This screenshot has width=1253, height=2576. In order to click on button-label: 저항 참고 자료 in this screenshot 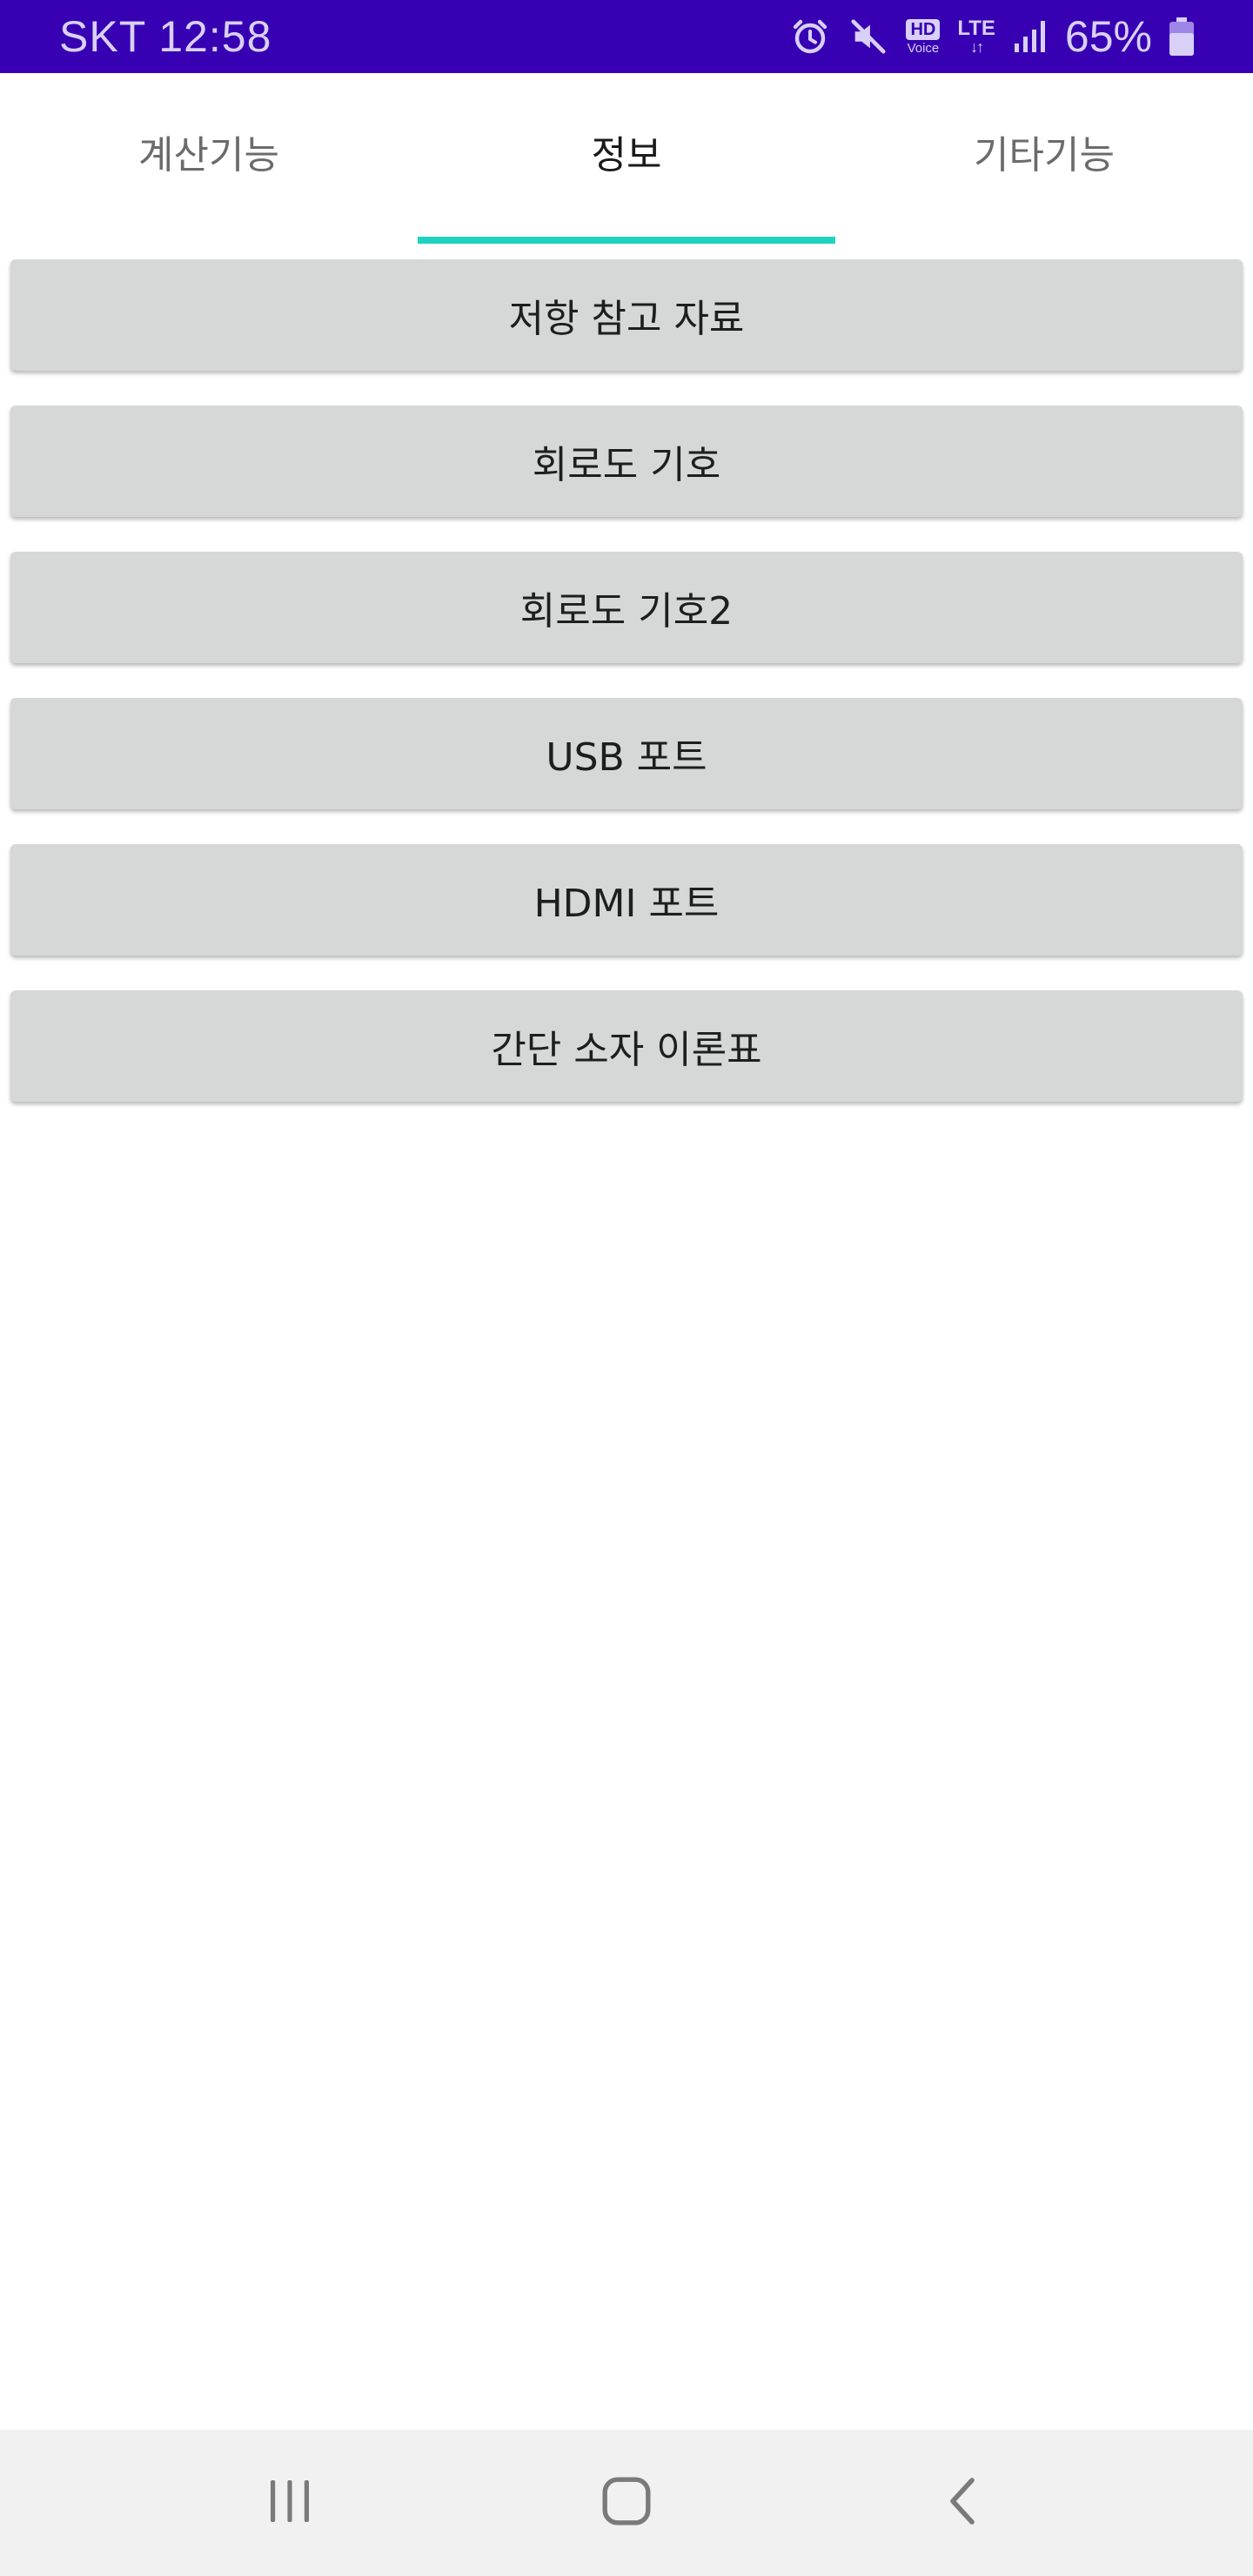, I will do `click(626, 319)`.